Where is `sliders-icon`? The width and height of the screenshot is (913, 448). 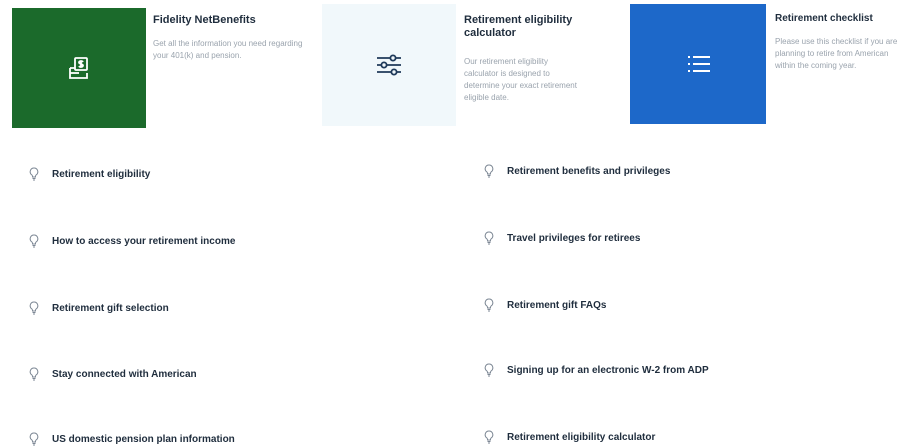 sliders-icon is located at coordinates (389, 65).